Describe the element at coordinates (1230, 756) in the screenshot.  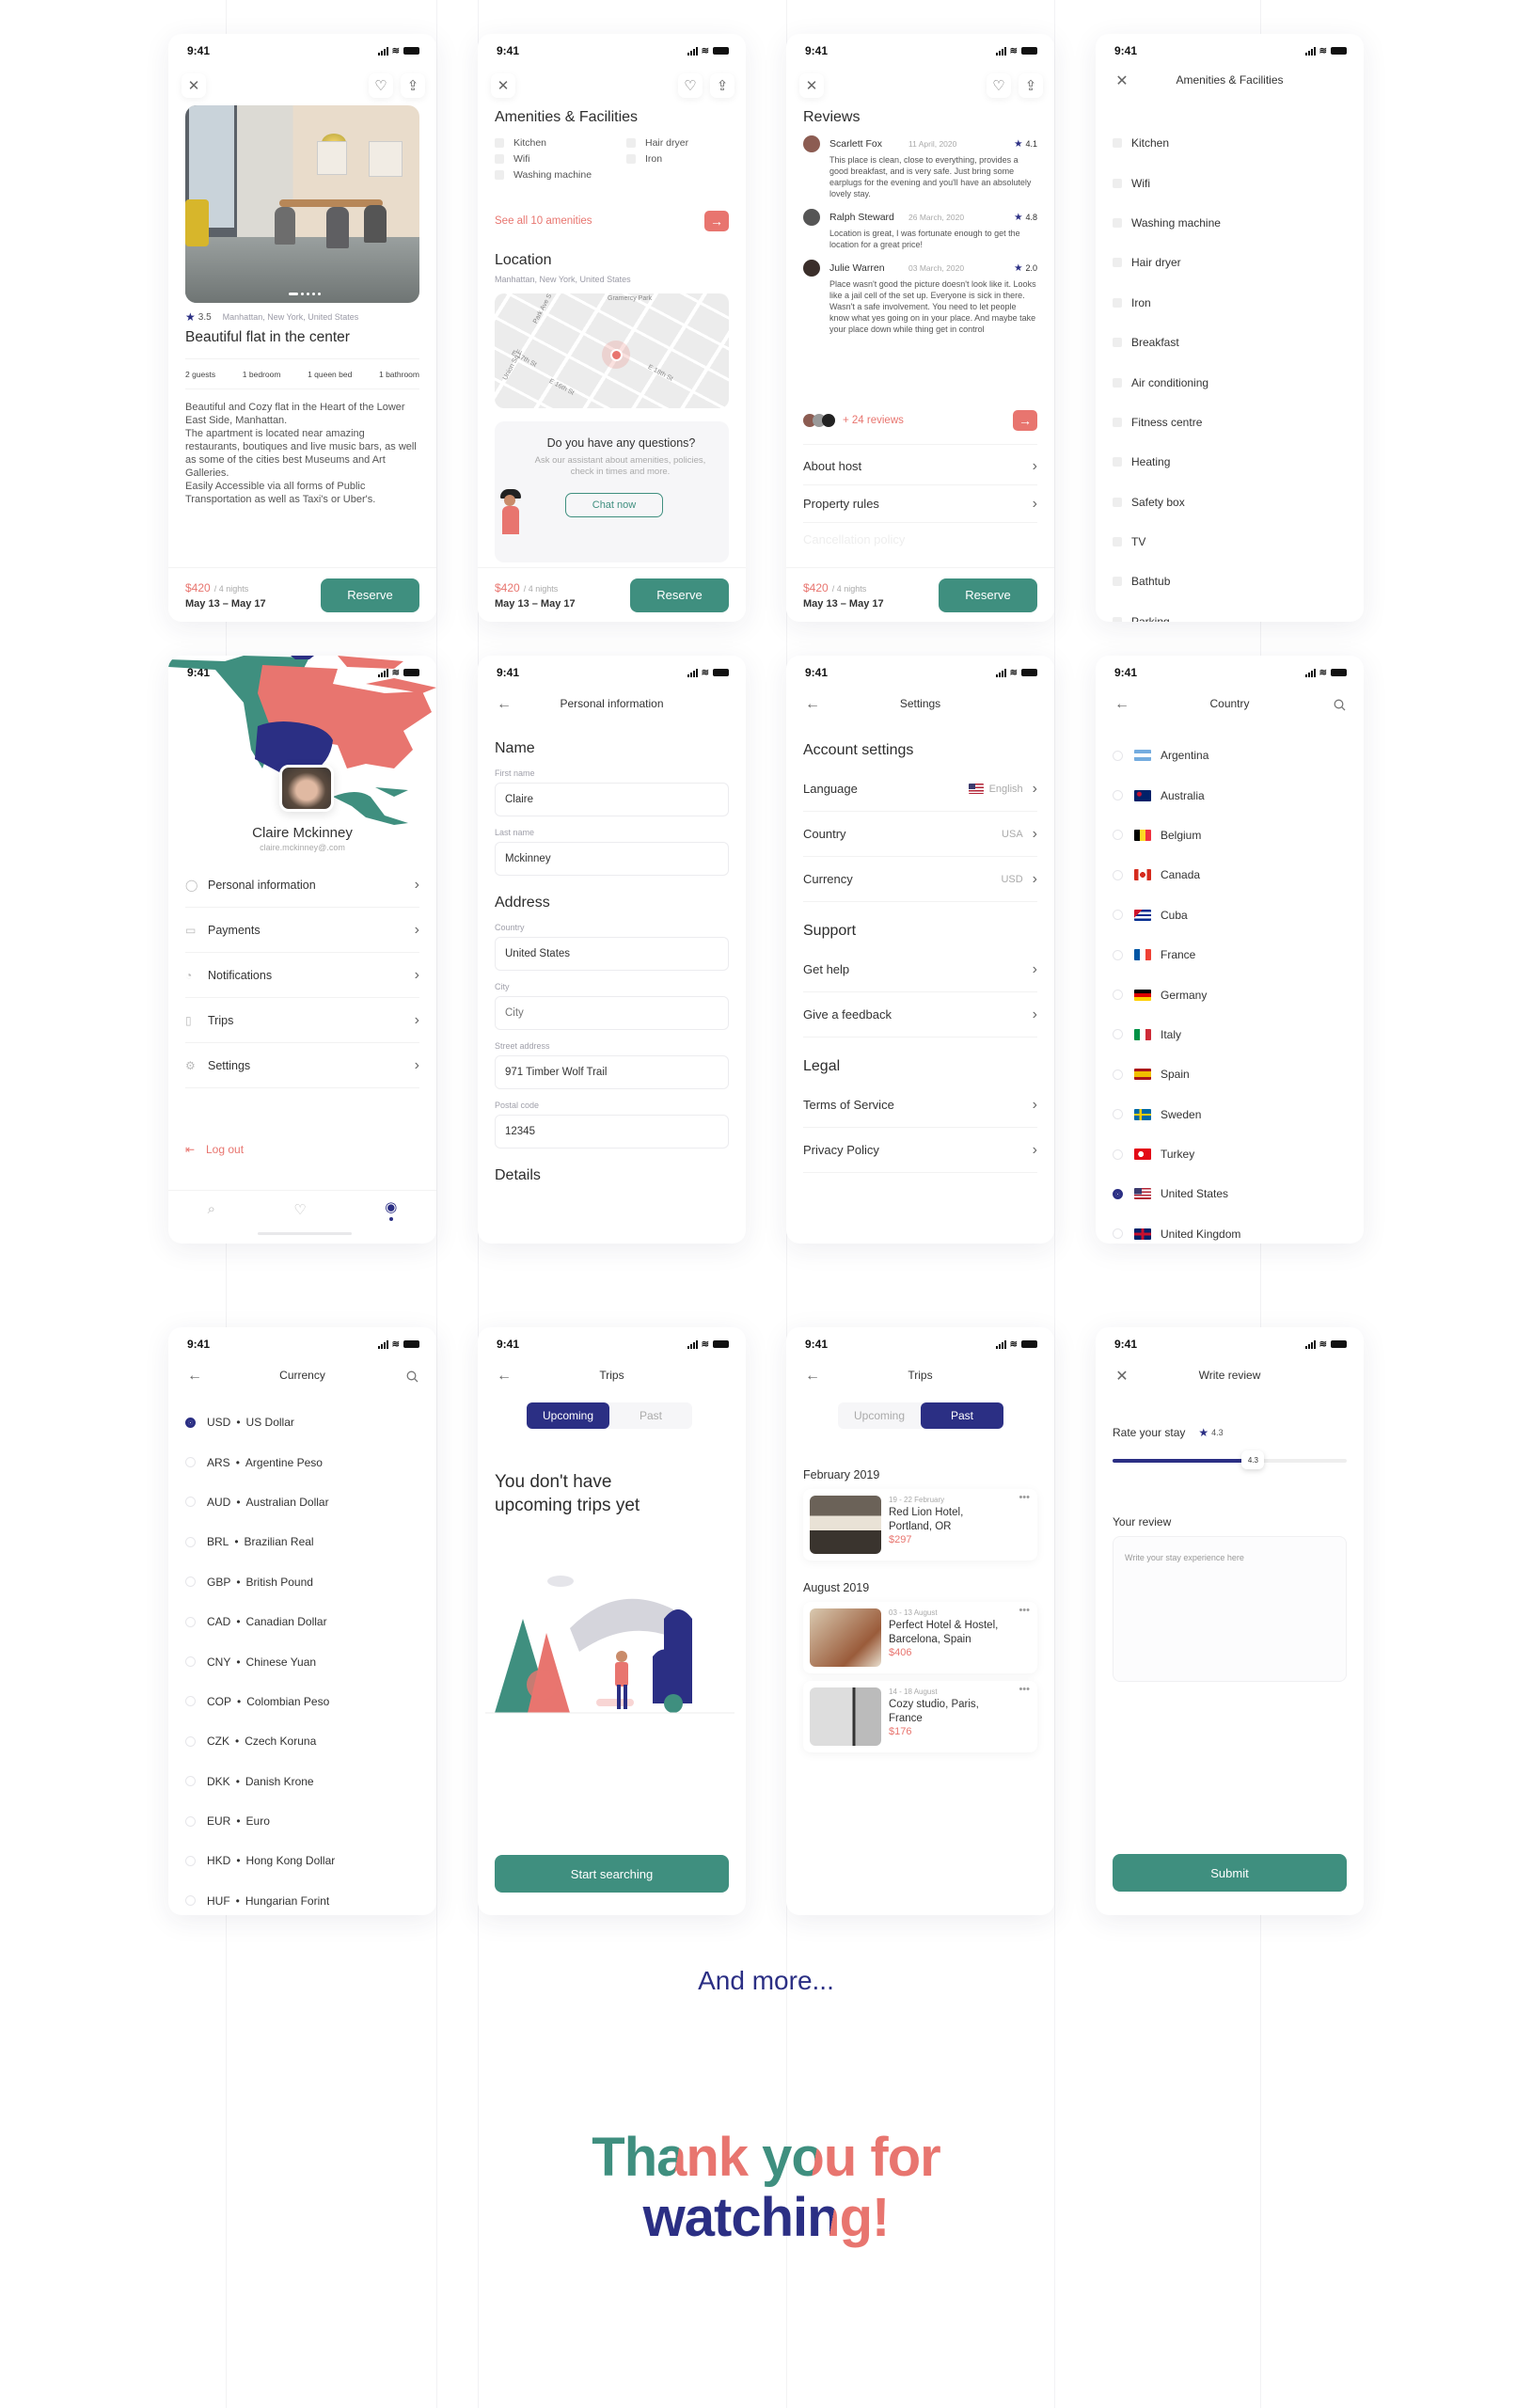
I see `country-item: Argentina` at that location.